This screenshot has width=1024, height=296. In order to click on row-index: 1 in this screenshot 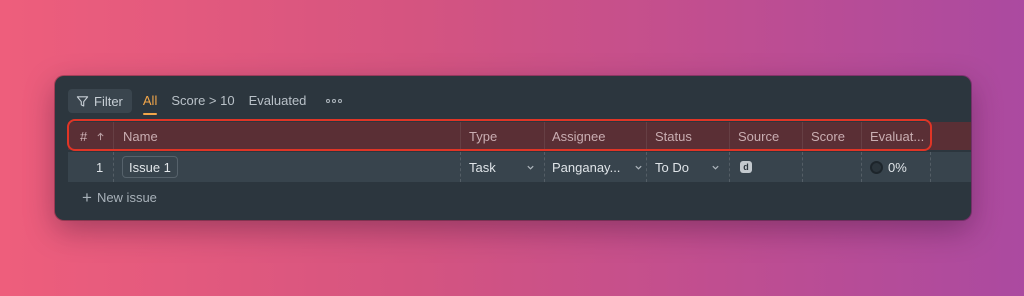, I will do `click(100, 167)`.